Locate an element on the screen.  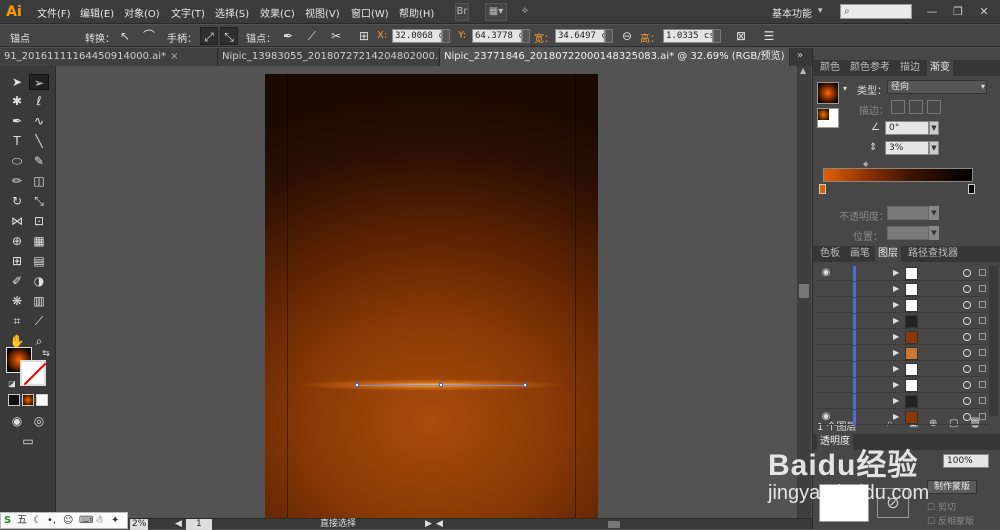
hscroll-left-icon: ◀ is located at coordinates (439, 524).